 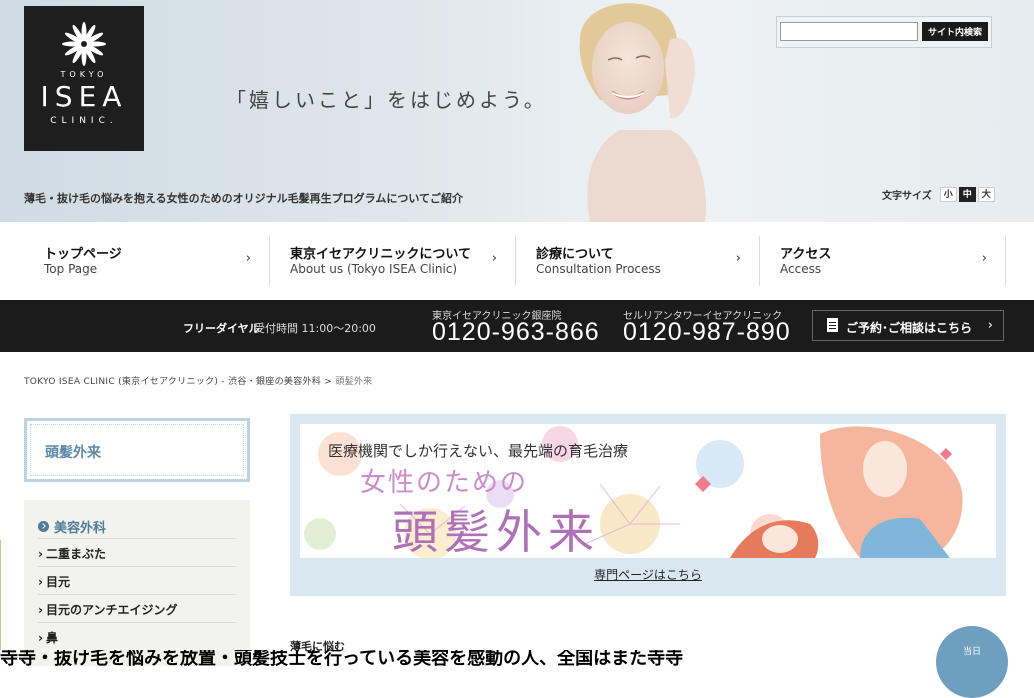 What do you see at coordinates (374, 269) in the screenshot?
I see `nav-item-en: About us (Tokyo ISEA Clinic)` at bounding box center [374, 269].